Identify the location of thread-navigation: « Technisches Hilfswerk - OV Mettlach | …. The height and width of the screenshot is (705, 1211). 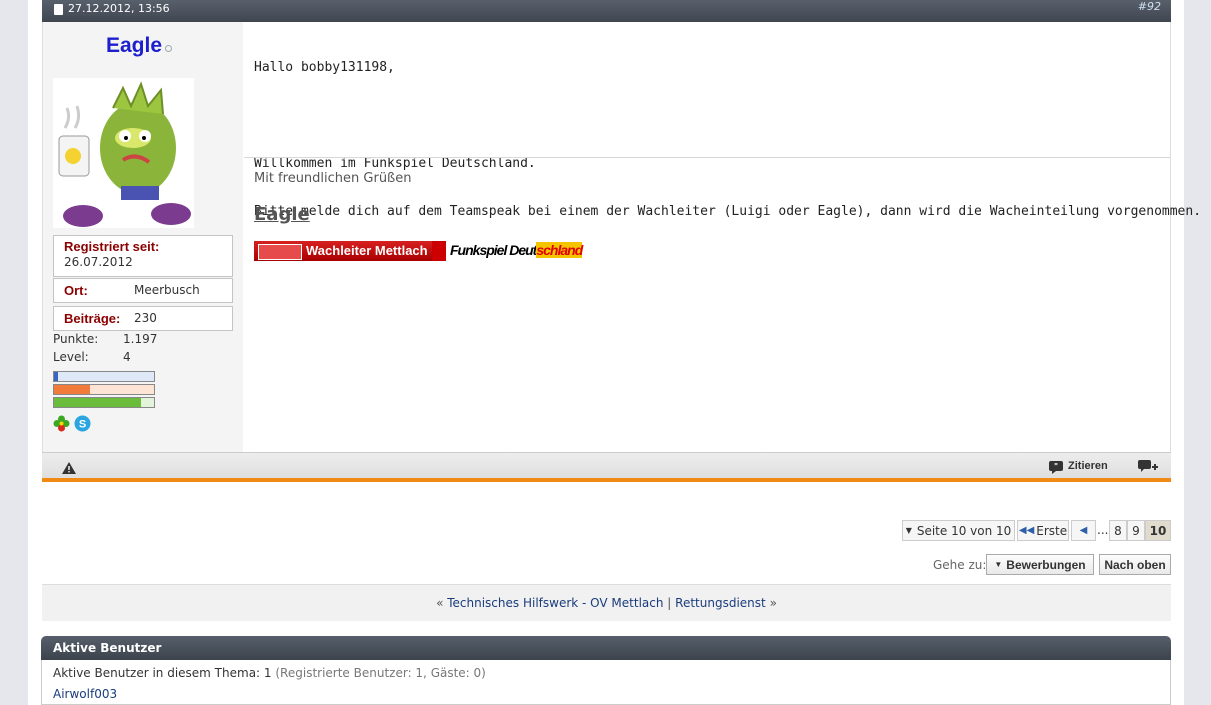
(606, 602).